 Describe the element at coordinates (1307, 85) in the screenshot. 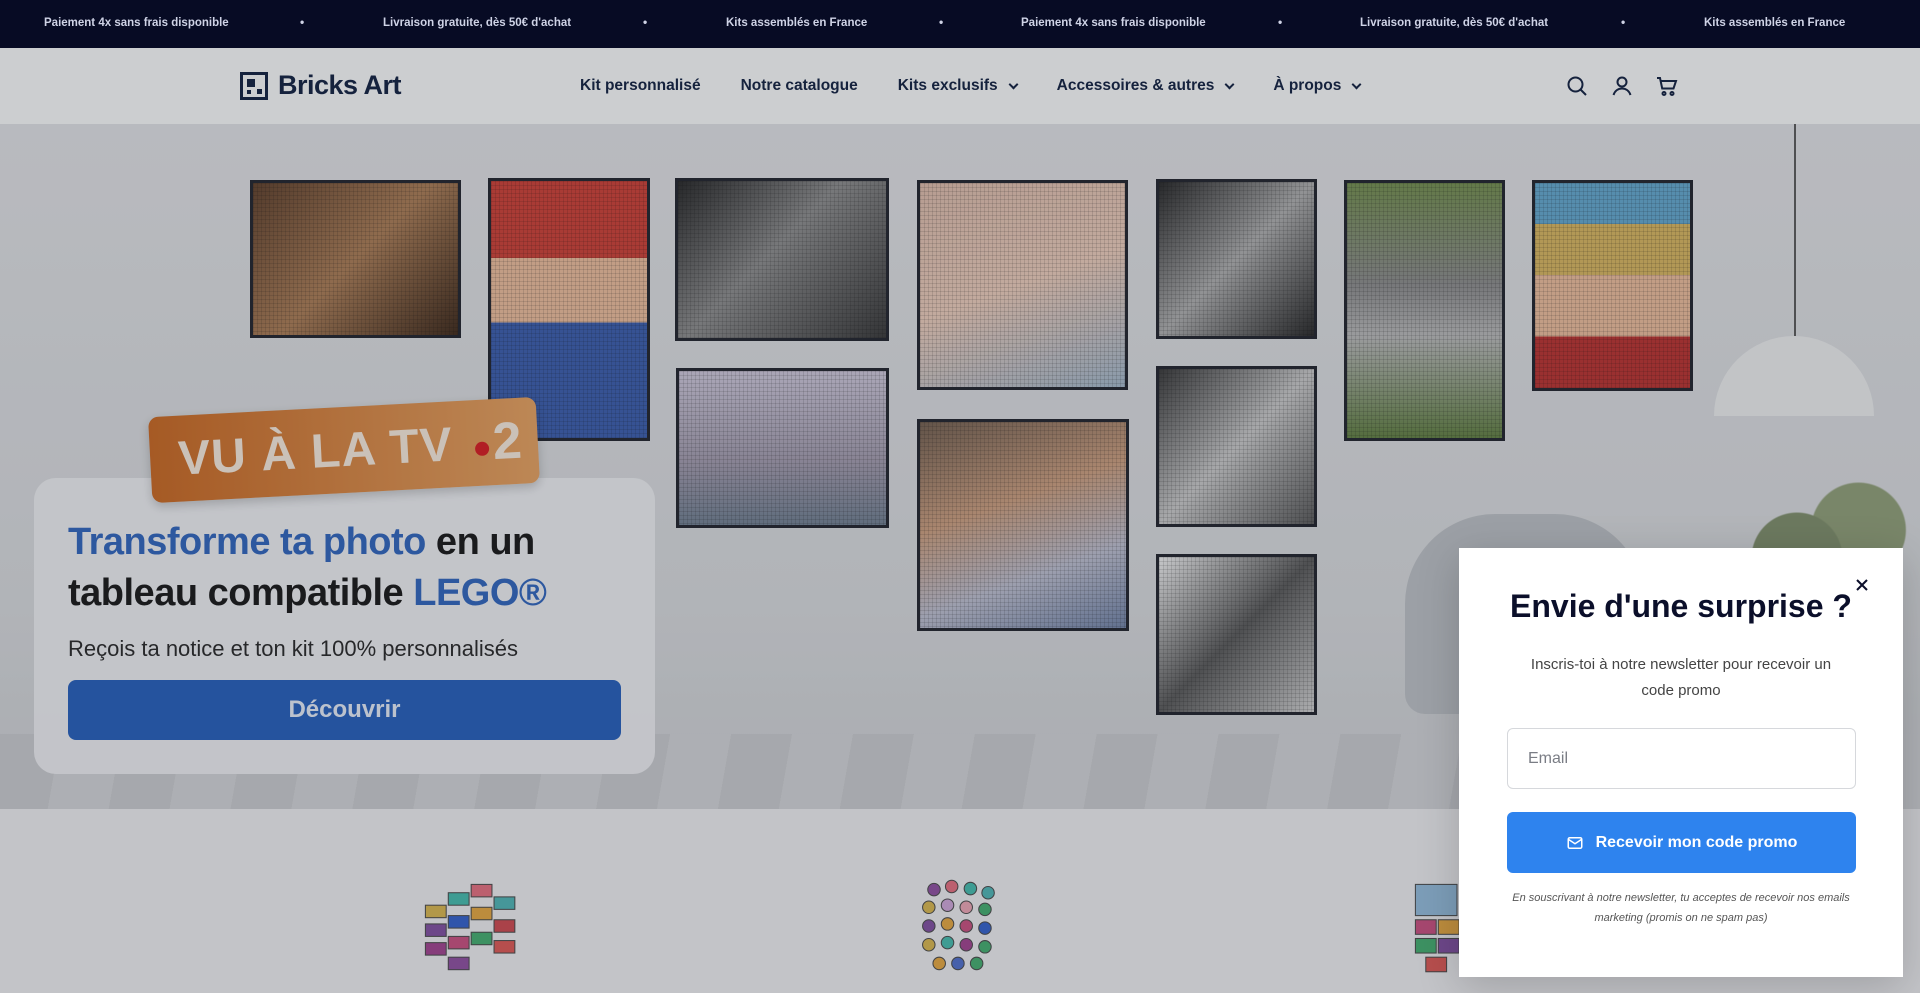

I see `nav-label: À propos` at that location.